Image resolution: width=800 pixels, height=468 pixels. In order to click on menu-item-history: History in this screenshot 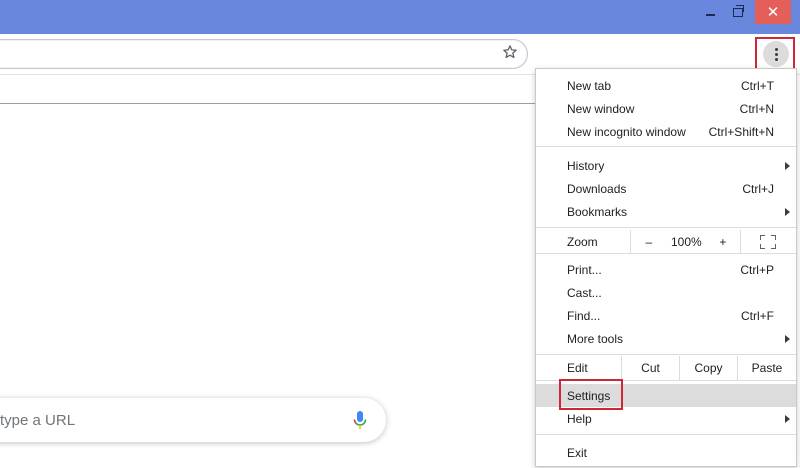, I will do `click(666, 165)`.